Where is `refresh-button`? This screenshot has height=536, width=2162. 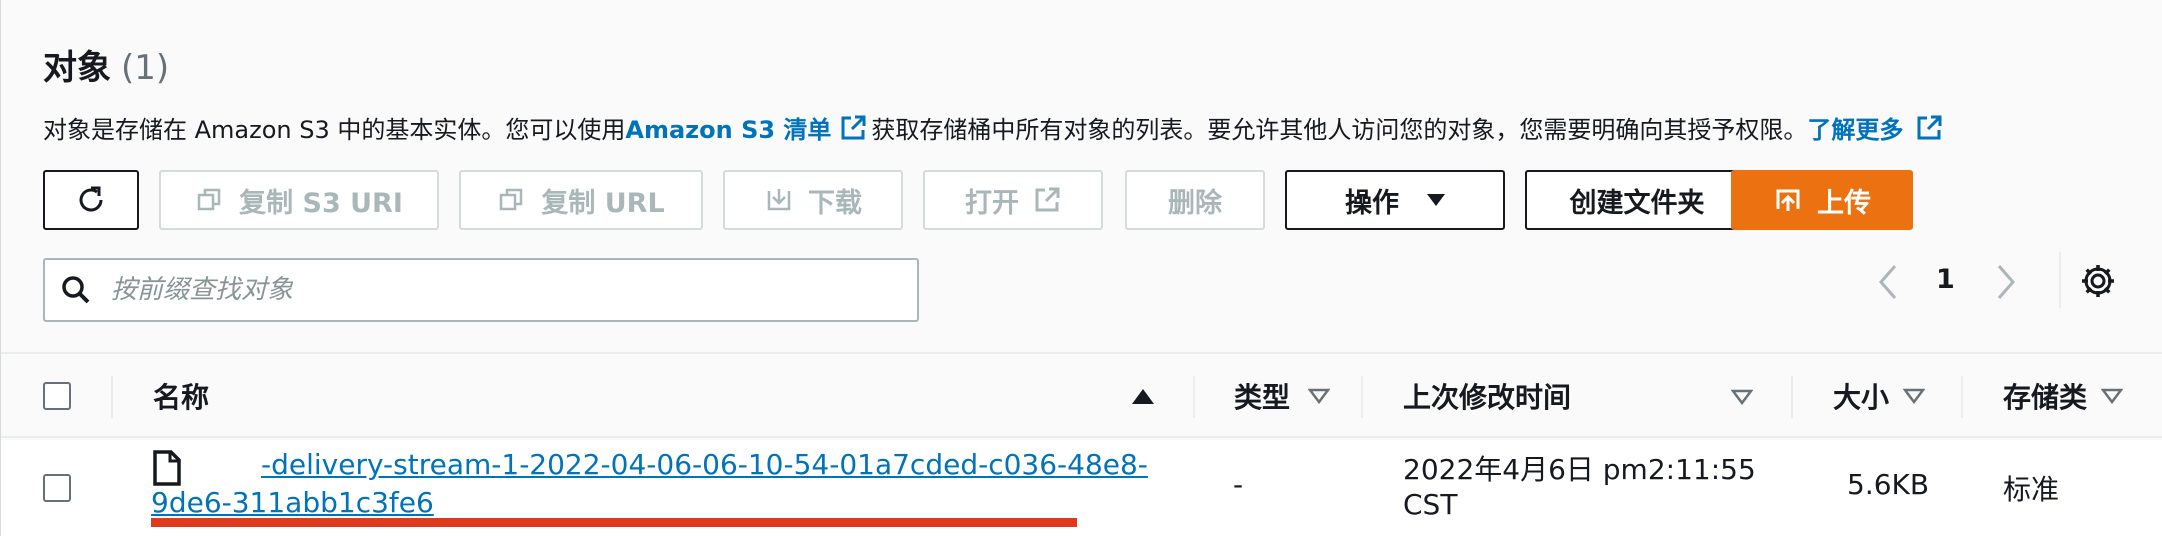
refresh-button is located at coordinates (91, 200).